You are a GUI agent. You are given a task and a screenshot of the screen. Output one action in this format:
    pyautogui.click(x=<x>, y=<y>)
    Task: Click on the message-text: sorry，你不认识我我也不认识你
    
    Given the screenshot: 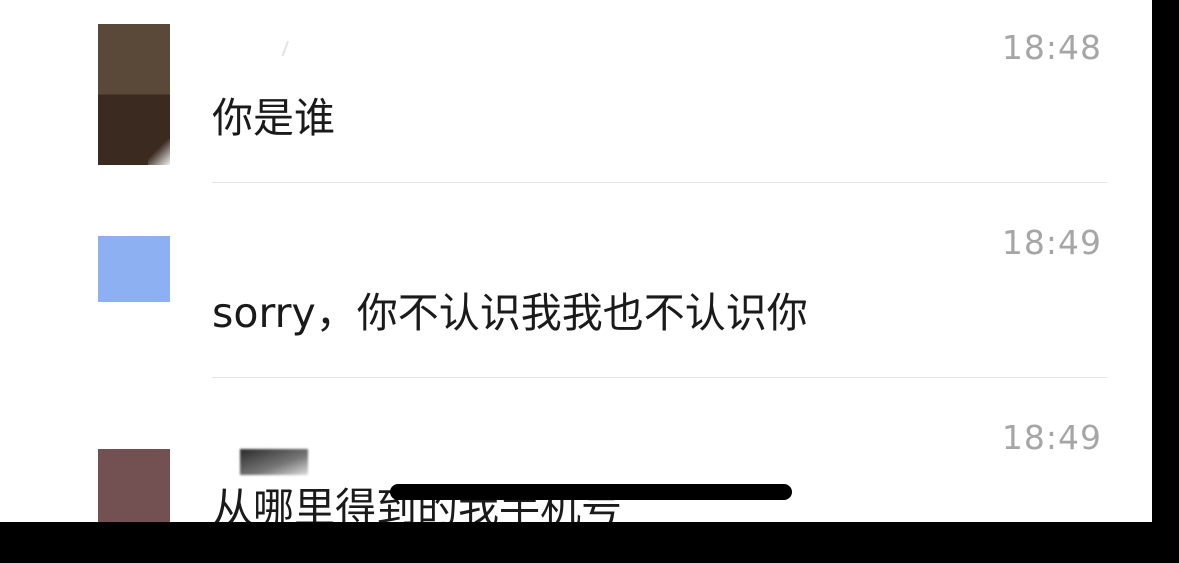 What is the action you would take?
    pyautogui.click(x=510, y=313)
    